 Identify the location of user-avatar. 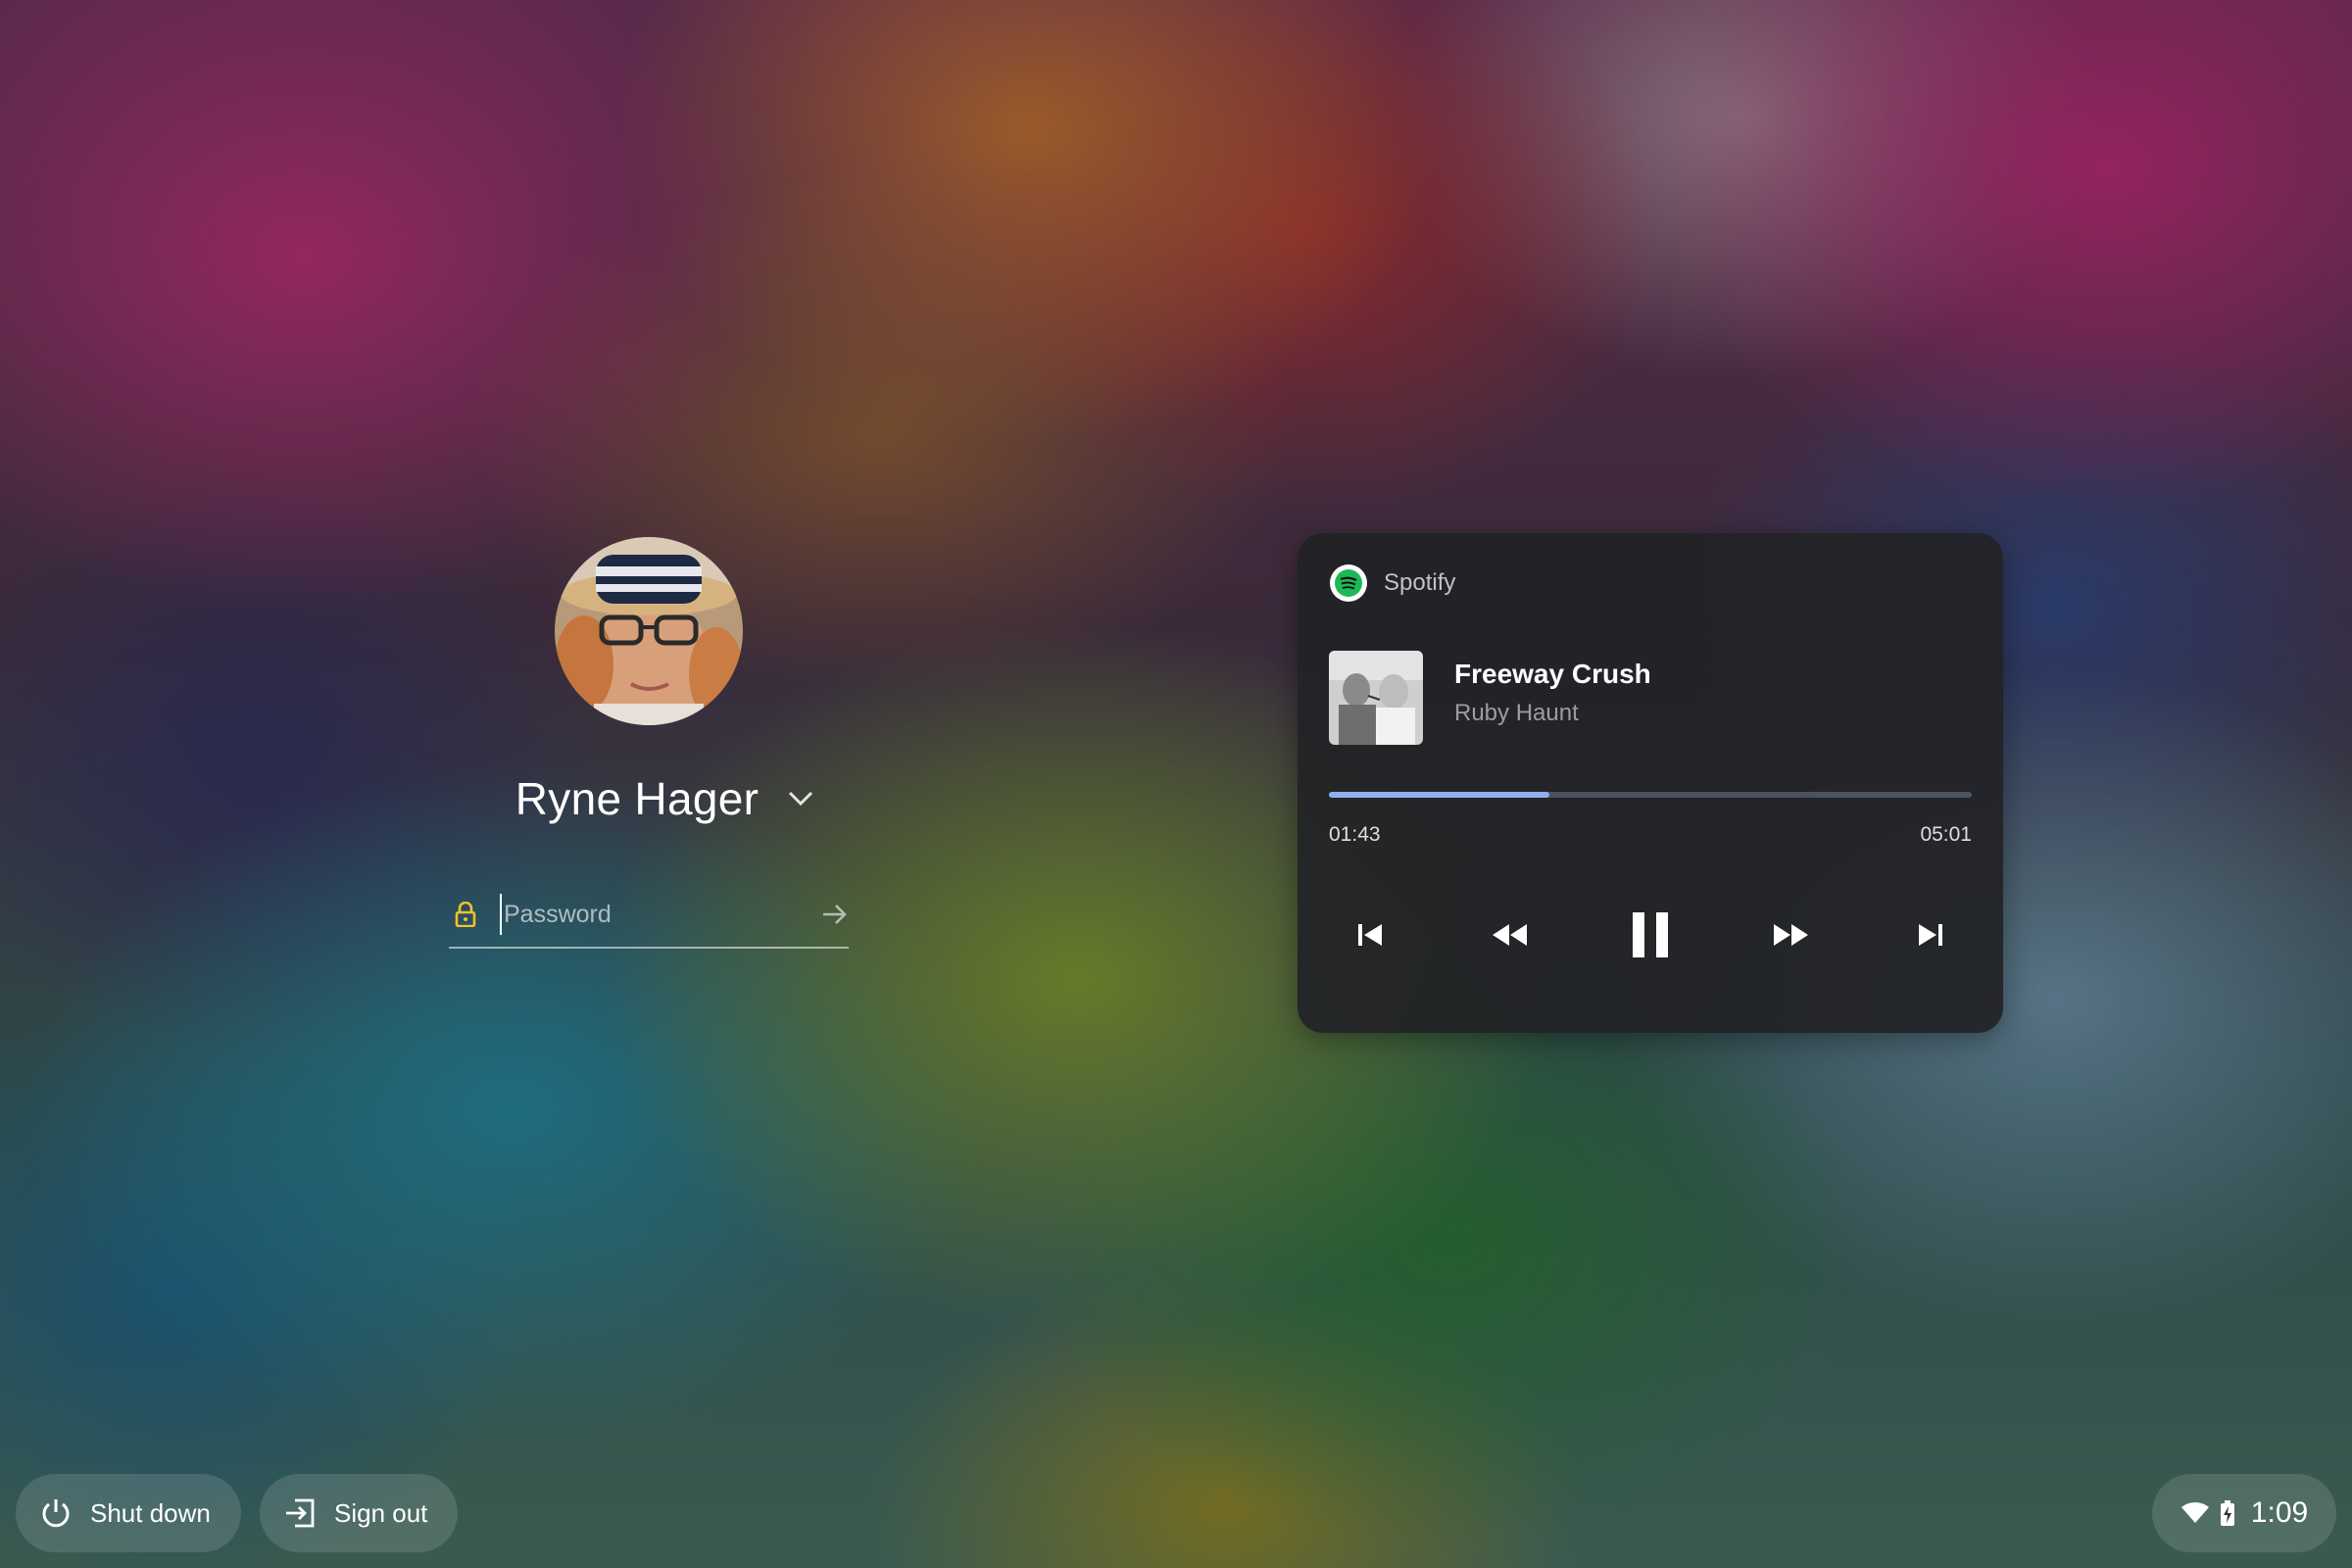
(649, 631).